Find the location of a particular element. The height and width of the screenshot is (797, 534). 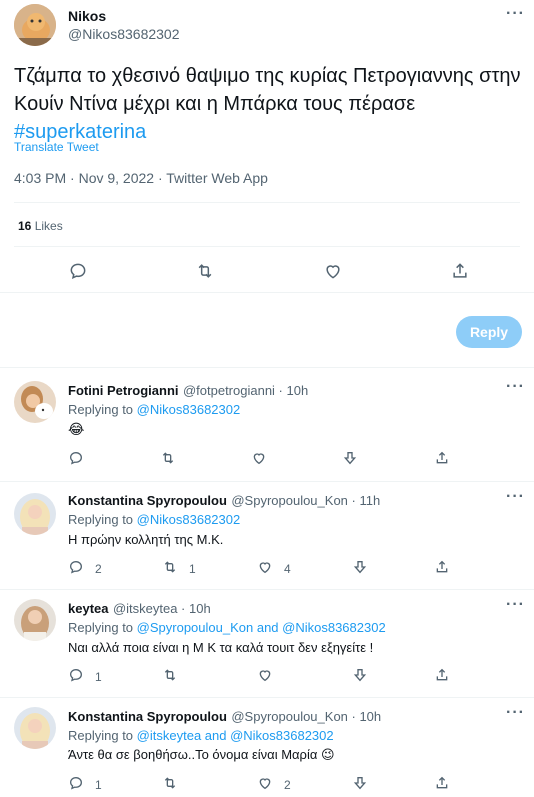

tweet-timestamp: 4:03 PM · Nov 9, 2022 · Twitter Web App is located at coordinates (141, 178).